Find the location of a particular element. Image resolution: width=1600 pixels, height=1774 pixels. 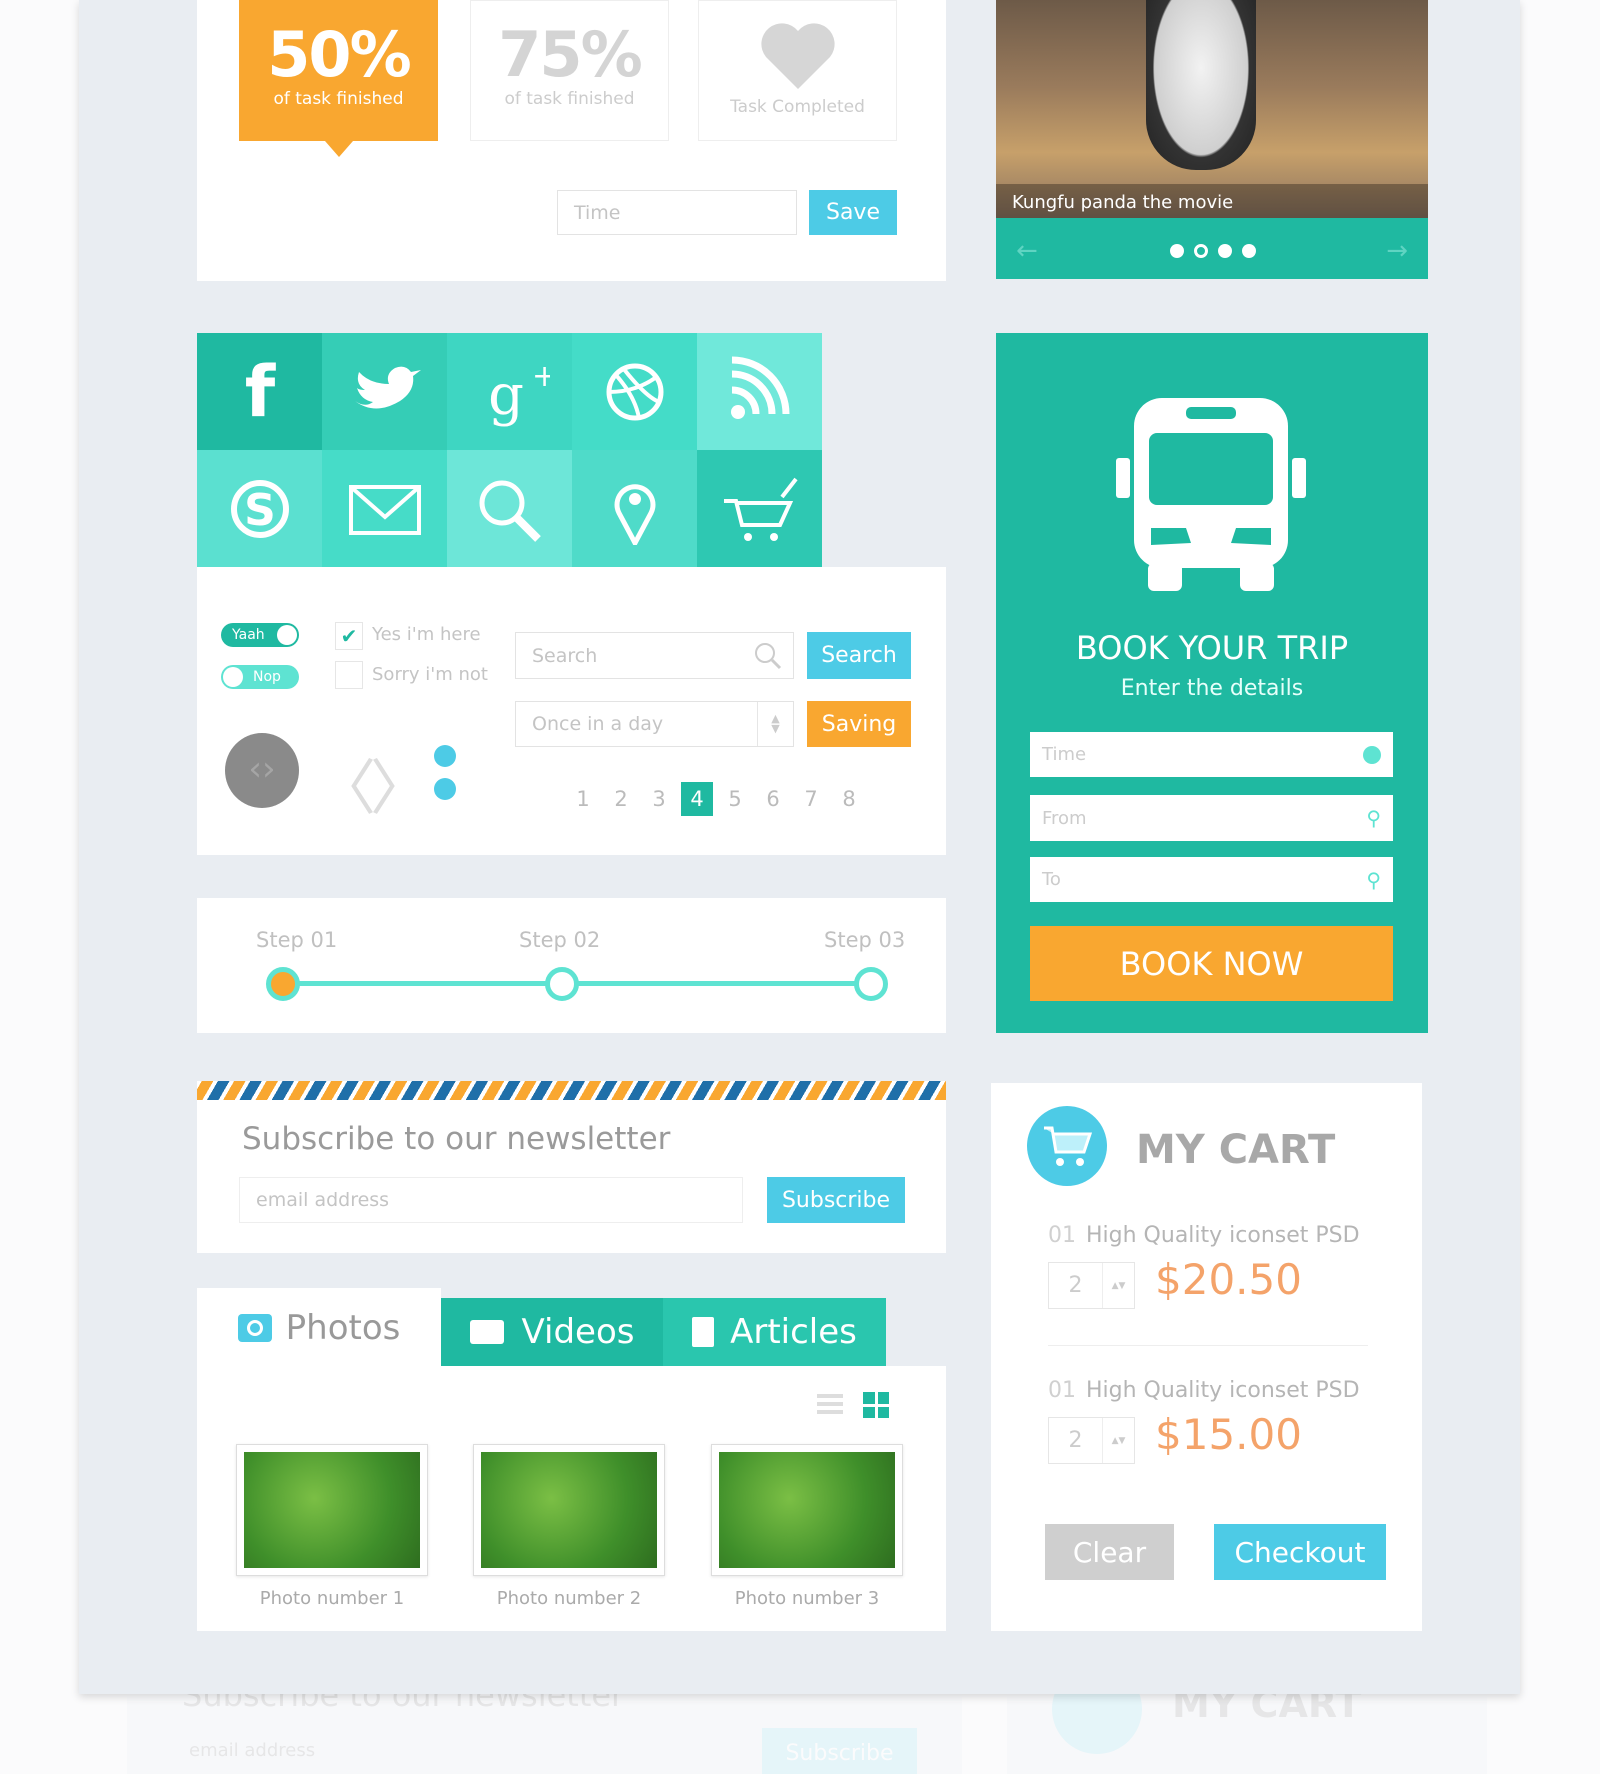

saving-button: Saving is located at coordinates (859, 724).